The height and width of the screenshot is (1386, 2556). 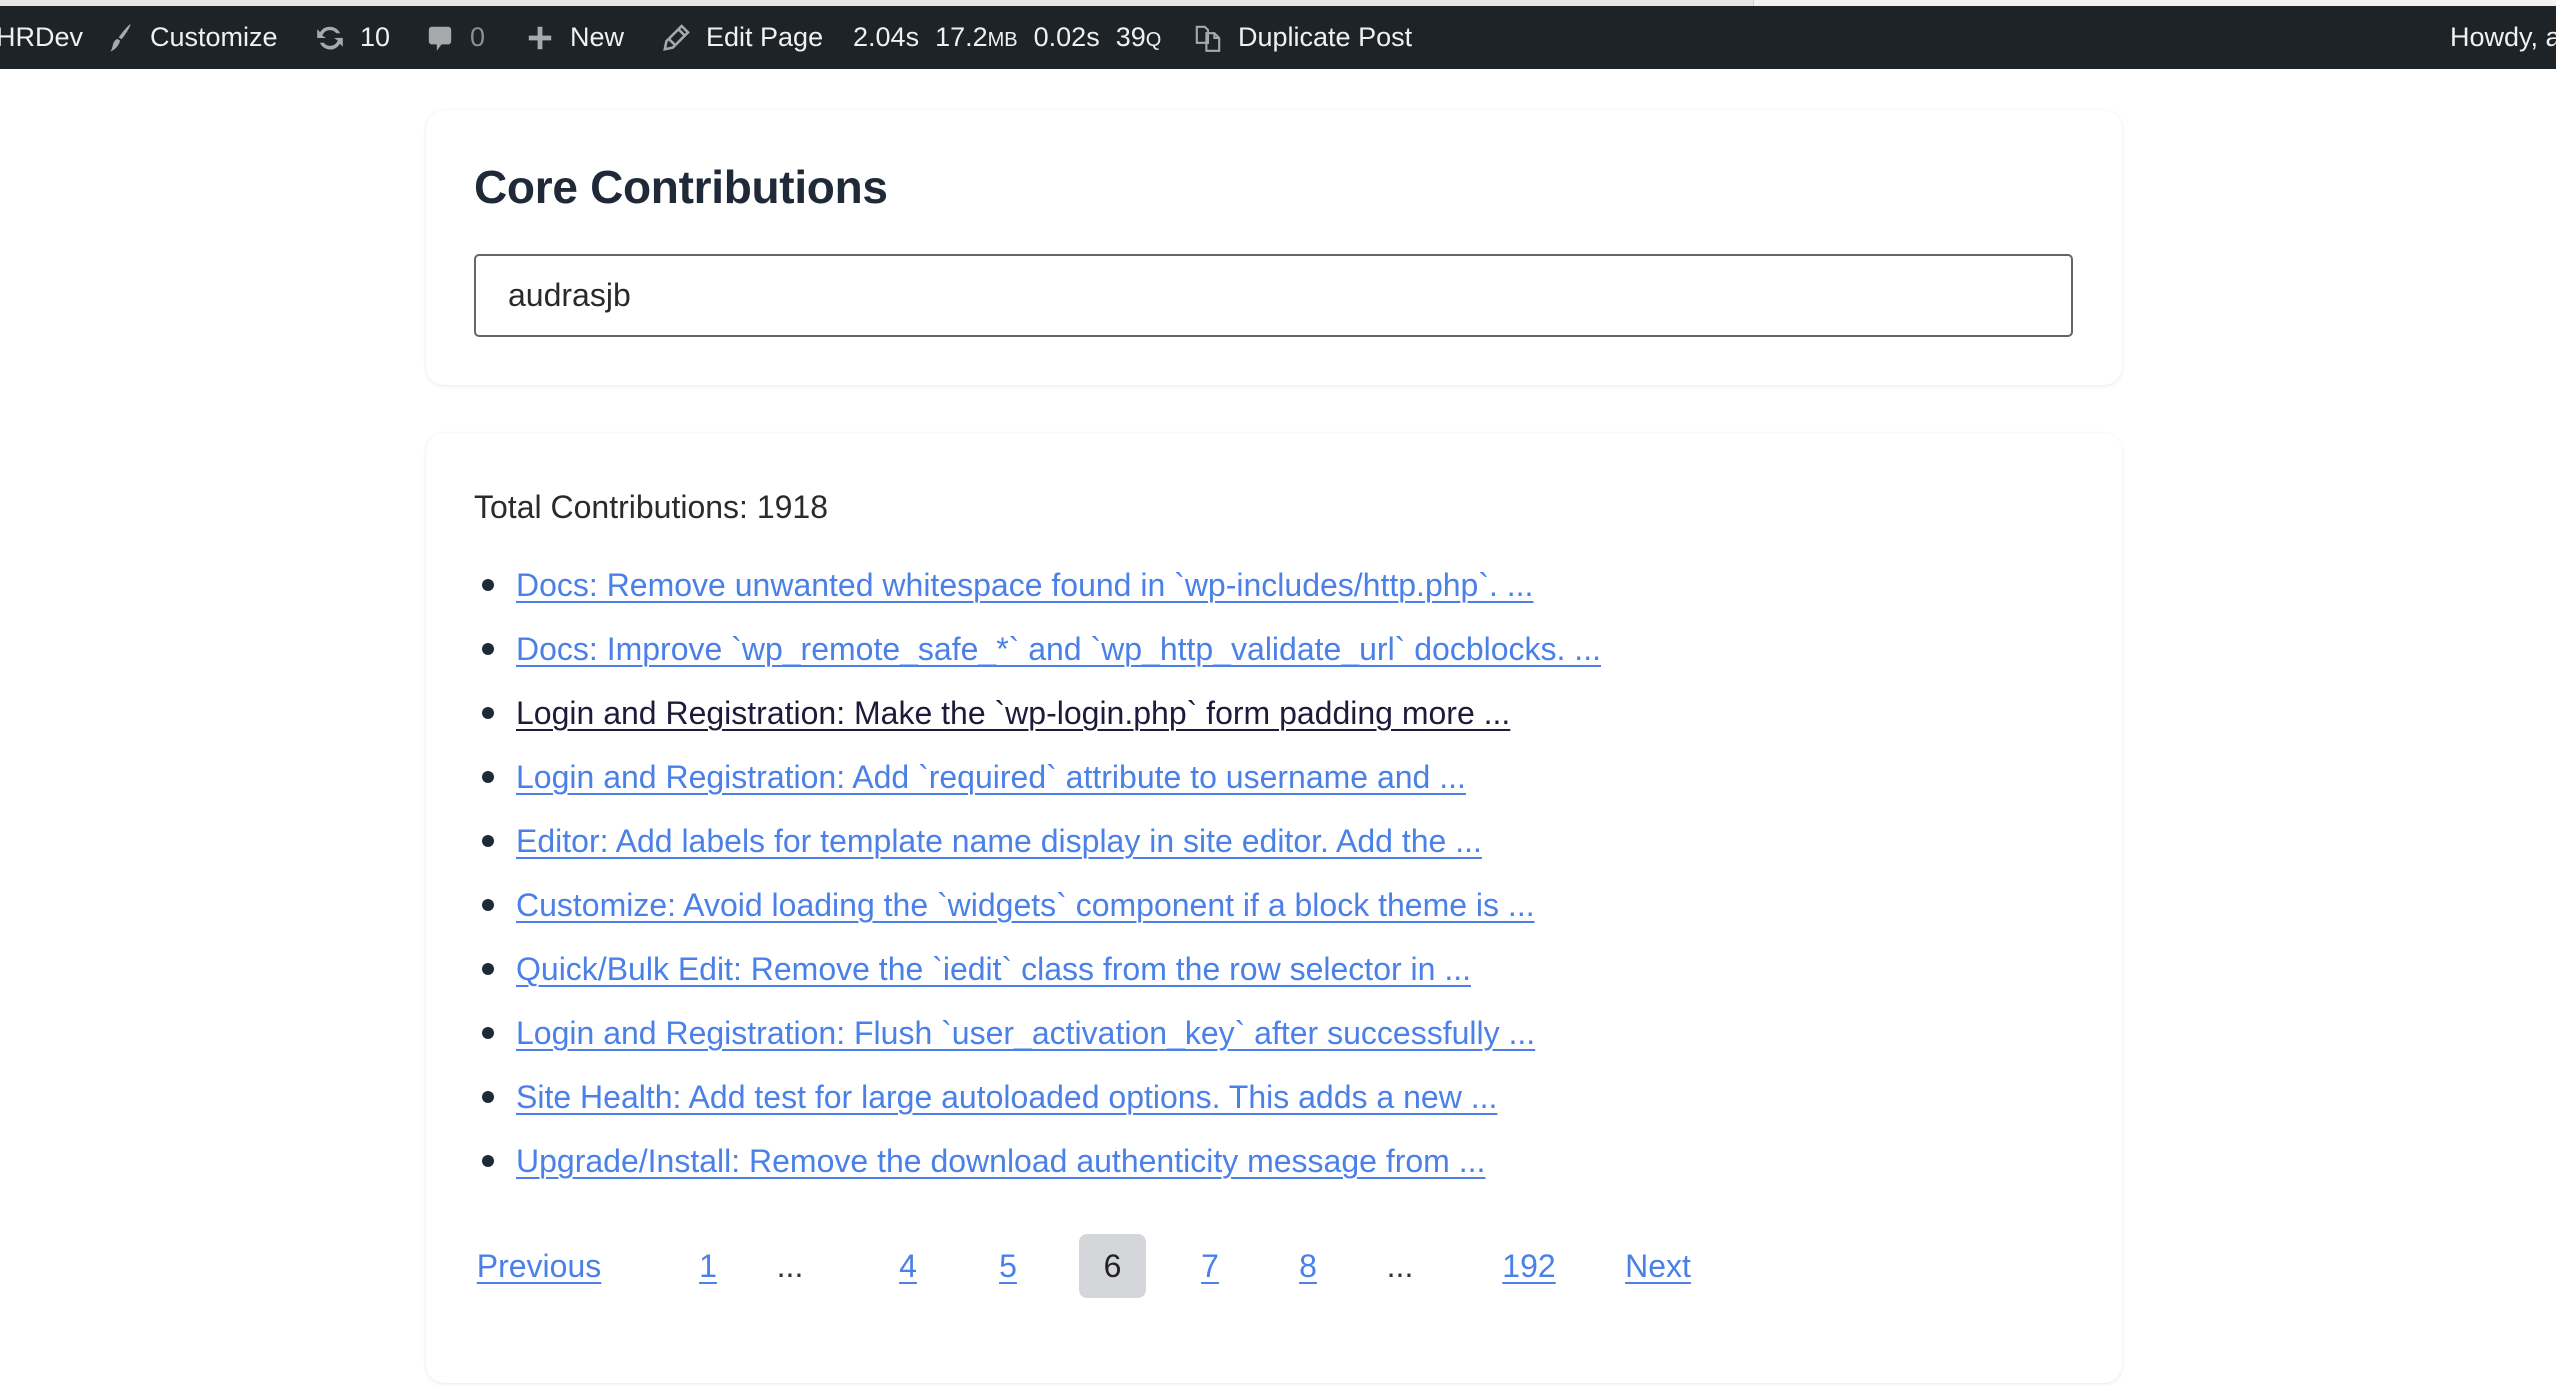 I want to click on qm-db-time-value: 0.02, so click(x=1060, y=37).